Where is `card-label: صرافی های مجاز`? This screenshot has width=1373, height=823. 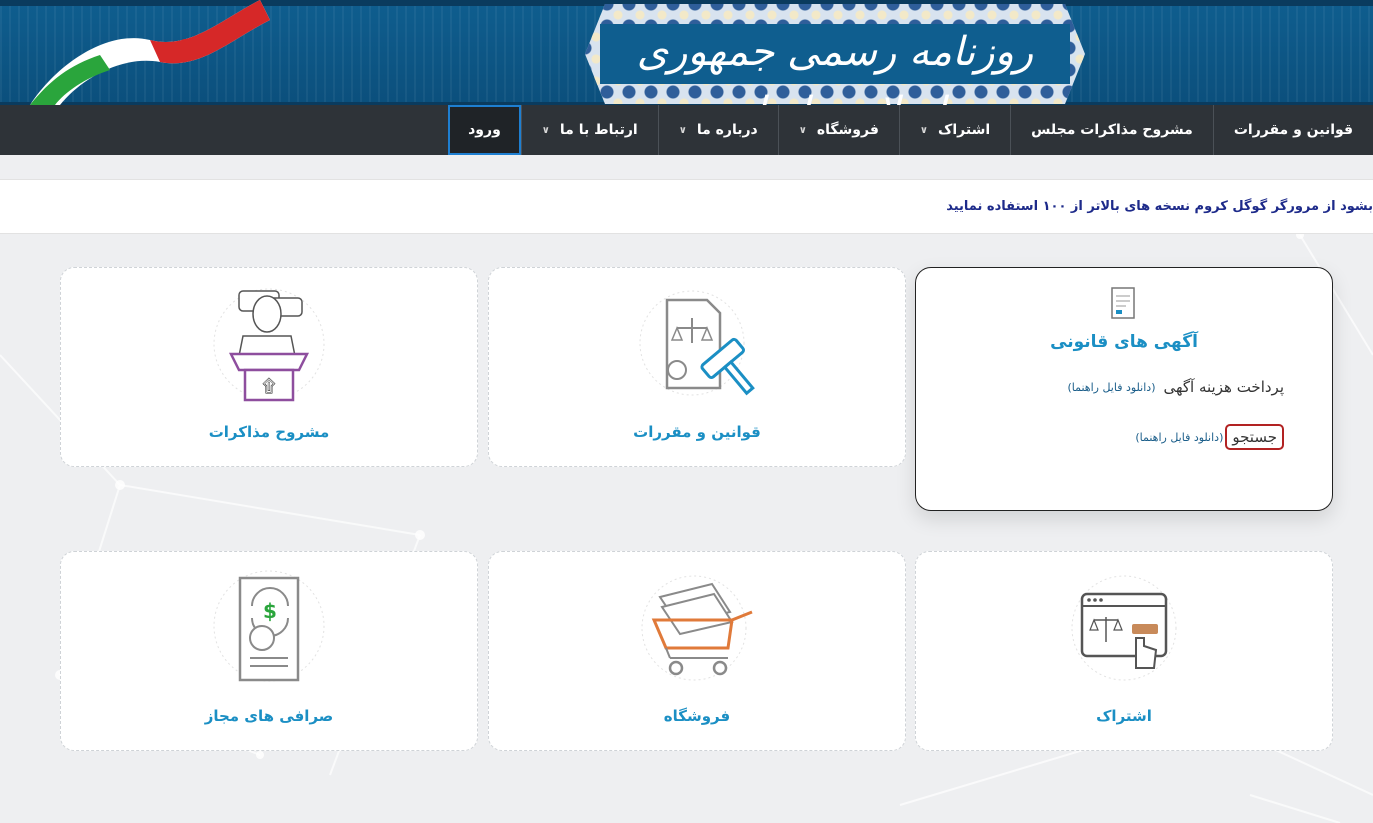
card-label: صرافی های مجاز is located at coordinates (269, 716).